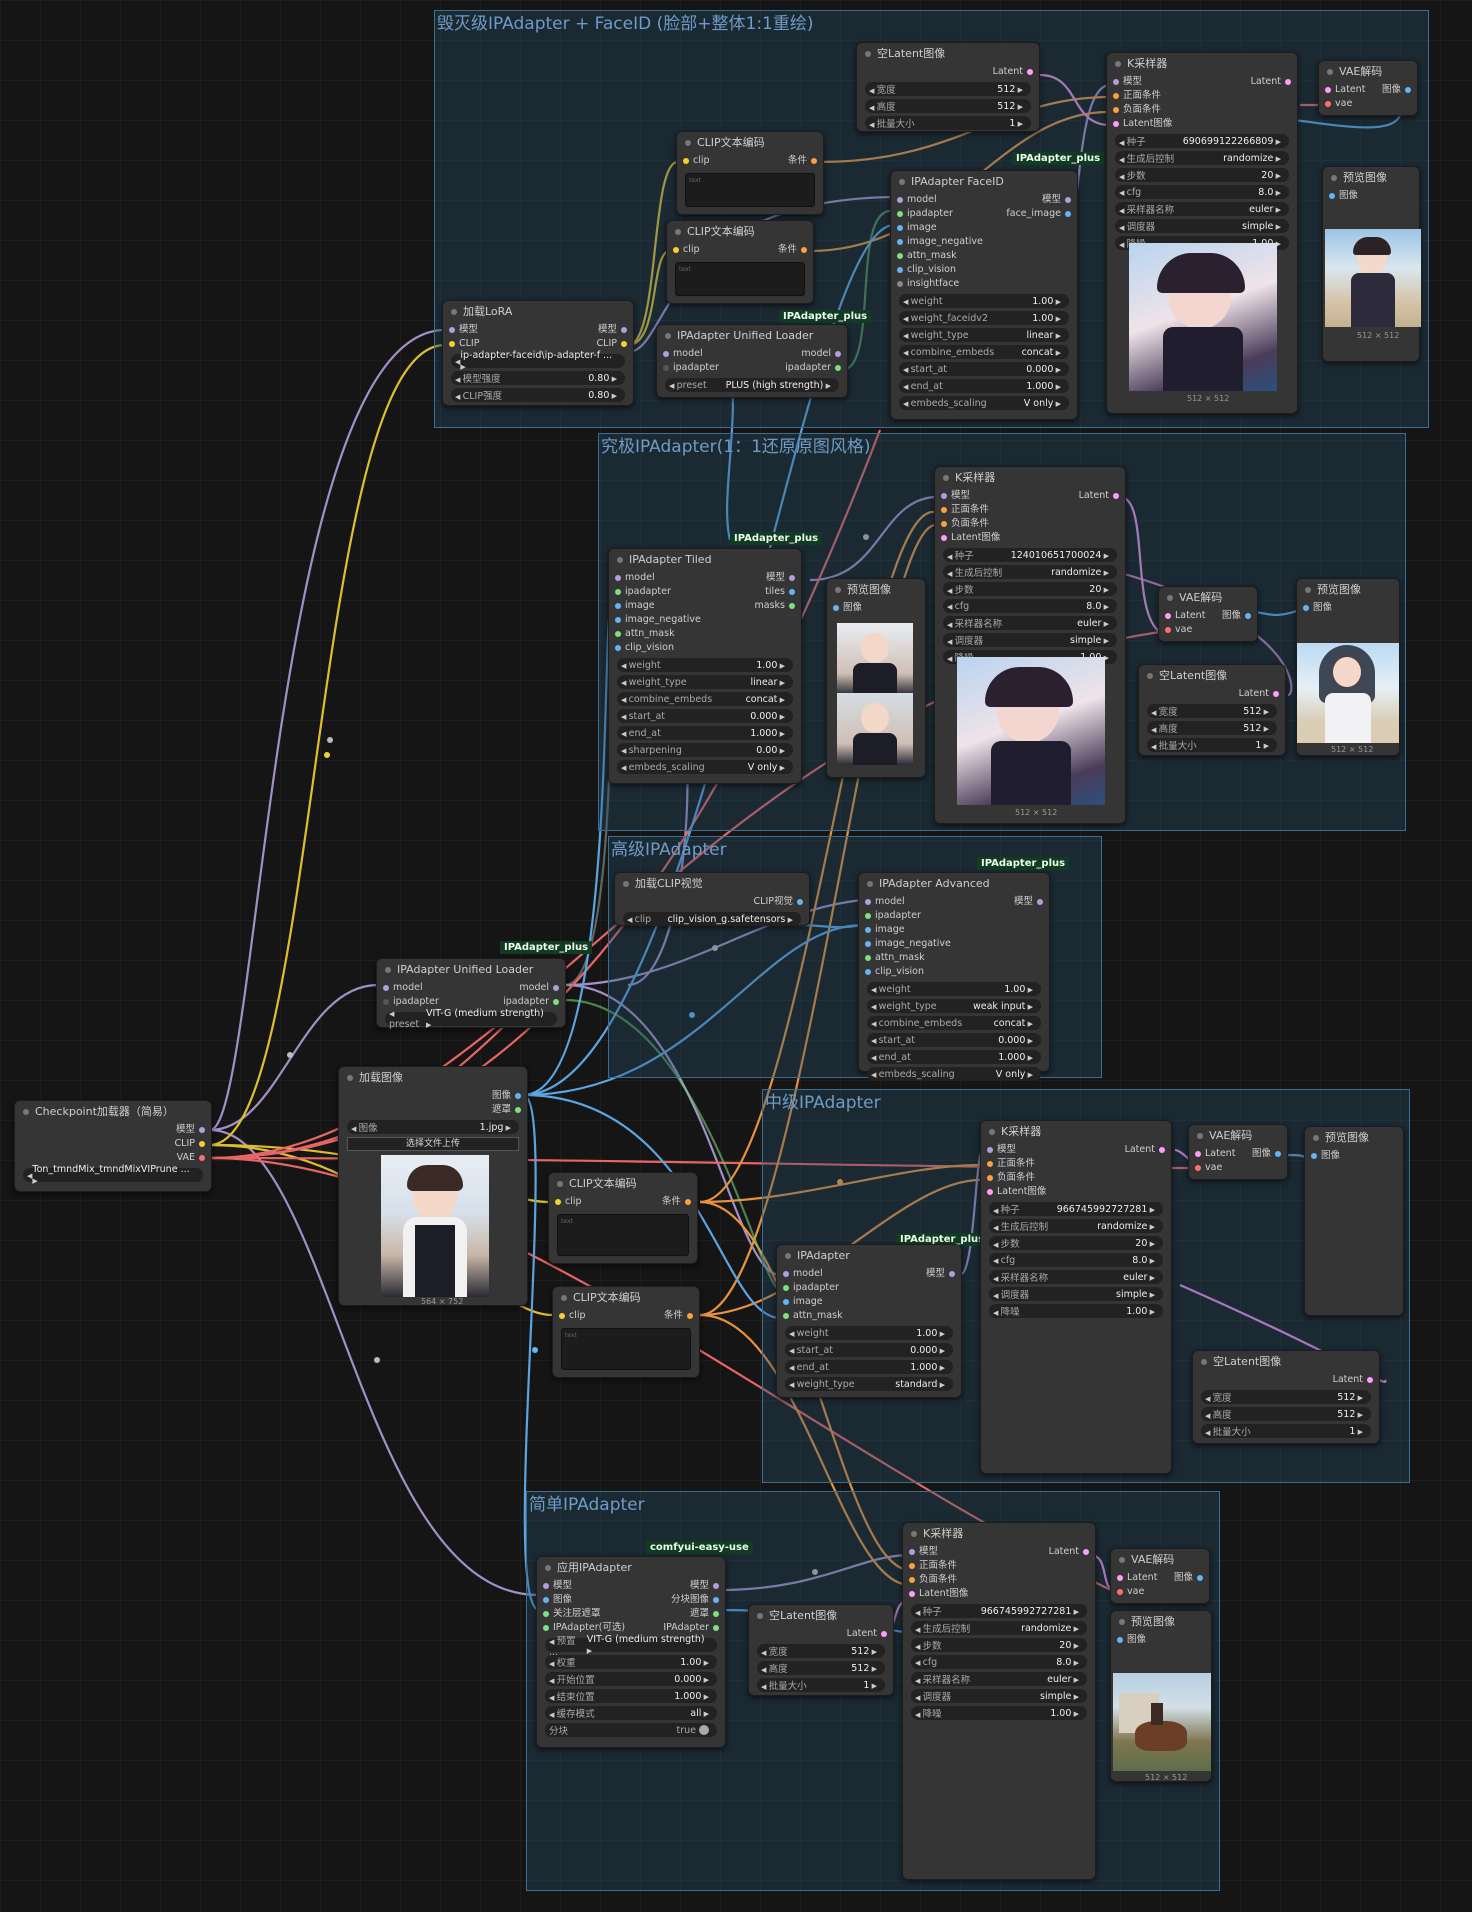 The image size is (1472, 1912). Describe the element at coordinates (464, 344) in the screenshot. I see `input-clip: CLIP` at that location.